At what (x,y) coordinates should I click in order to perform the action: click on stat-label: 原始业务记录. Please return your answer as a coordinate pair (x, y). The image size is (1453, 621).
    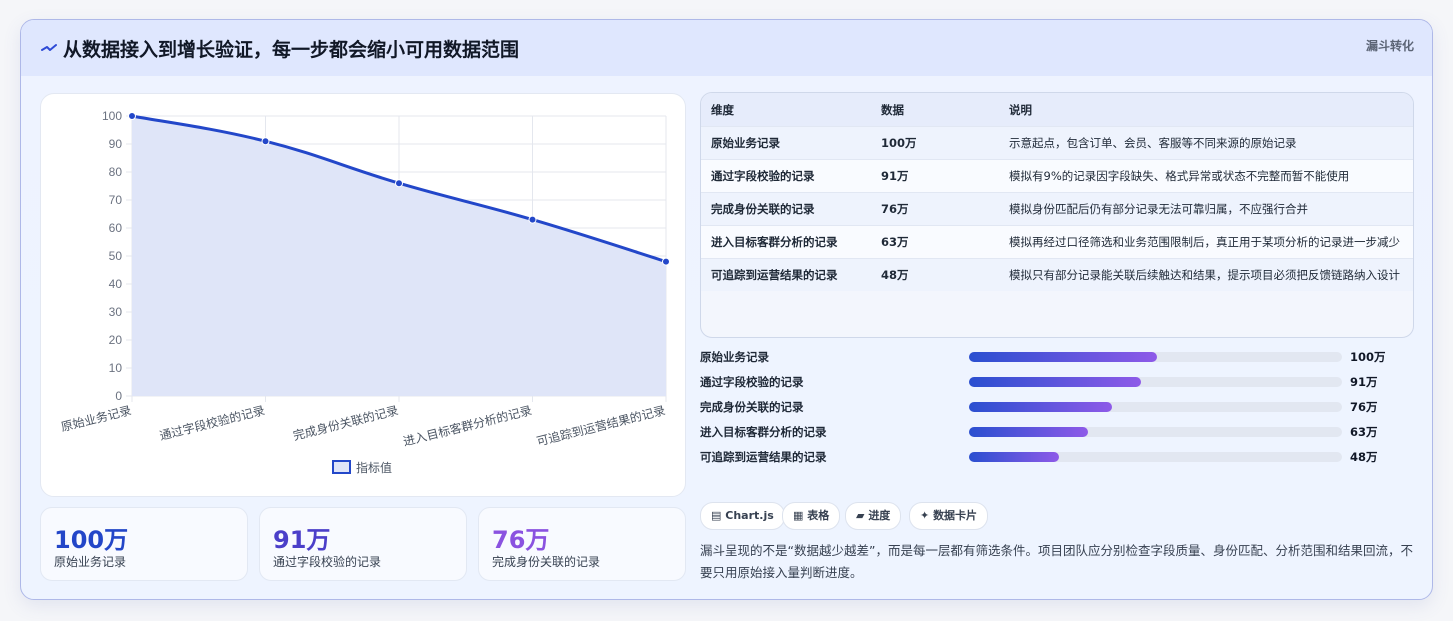
    Looking at the image, I should click on (90, 562).